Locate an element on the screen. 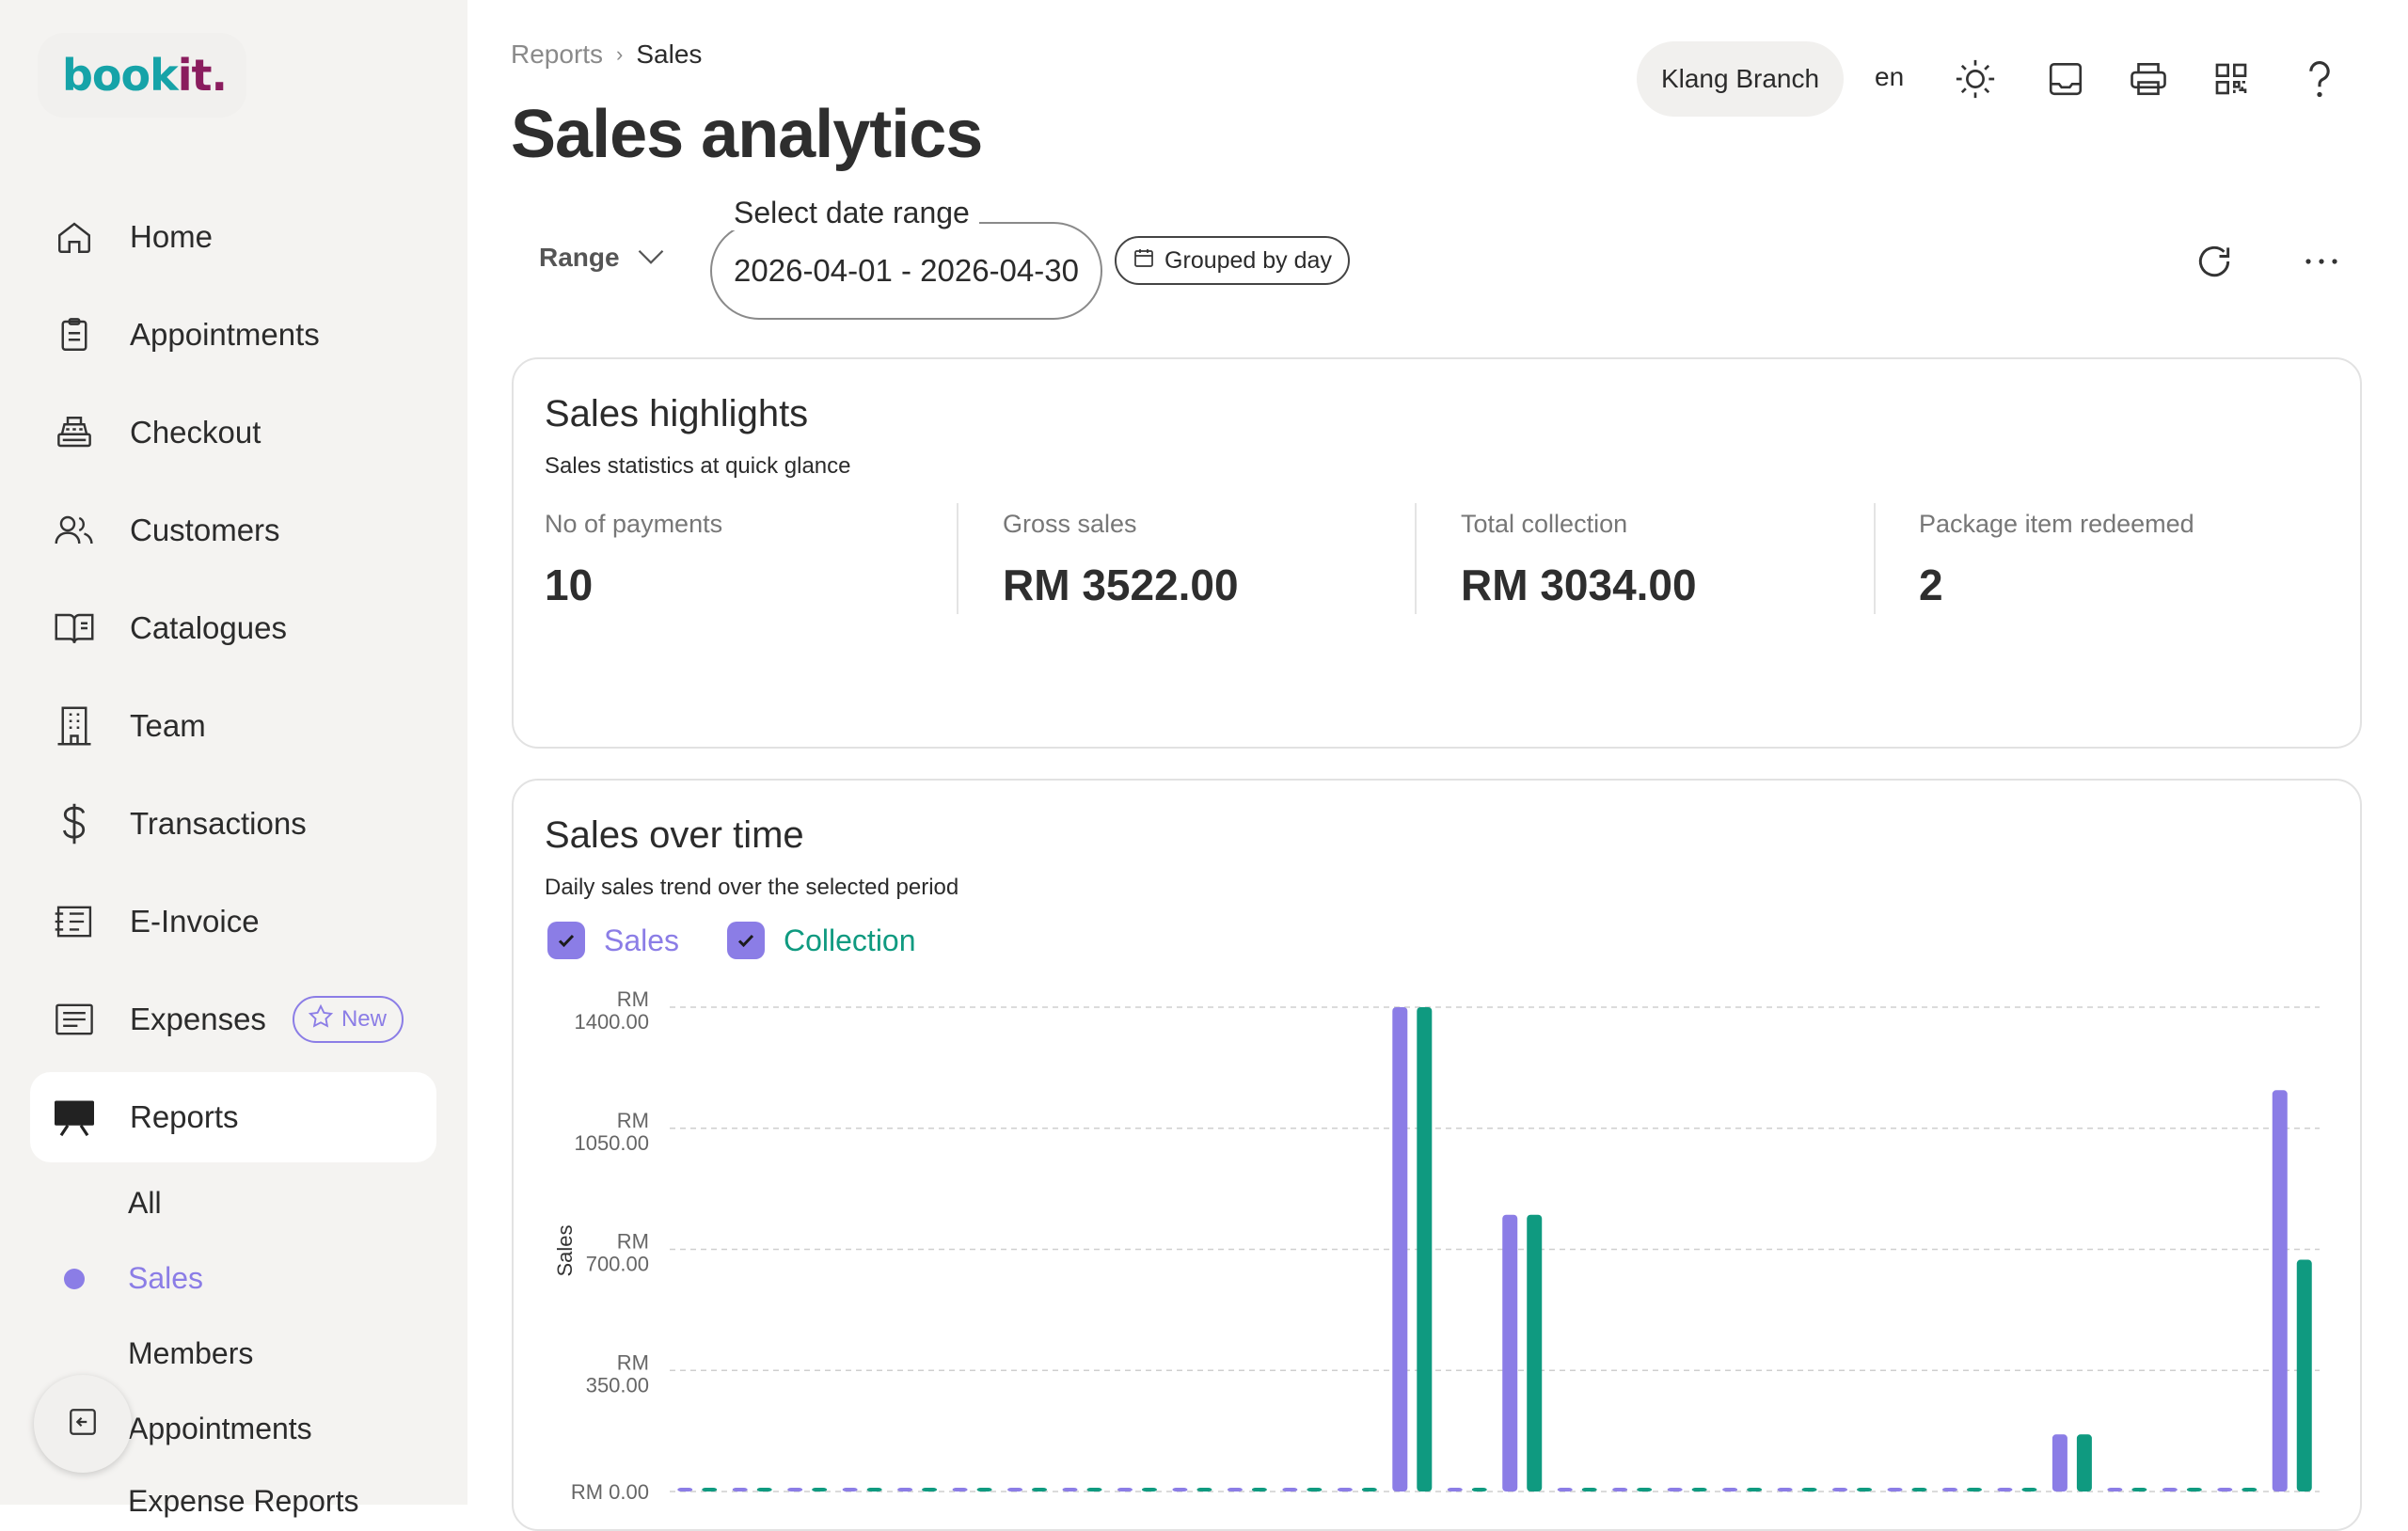 This screenshot has width=2408, height=1531. sun-icon is located at coordinates (1975, 79).